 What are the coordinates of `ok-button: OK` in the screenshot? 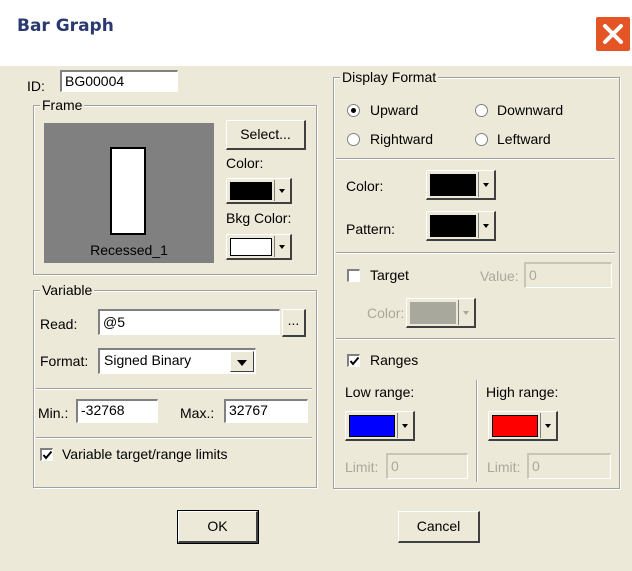 It's located at (218, 527).